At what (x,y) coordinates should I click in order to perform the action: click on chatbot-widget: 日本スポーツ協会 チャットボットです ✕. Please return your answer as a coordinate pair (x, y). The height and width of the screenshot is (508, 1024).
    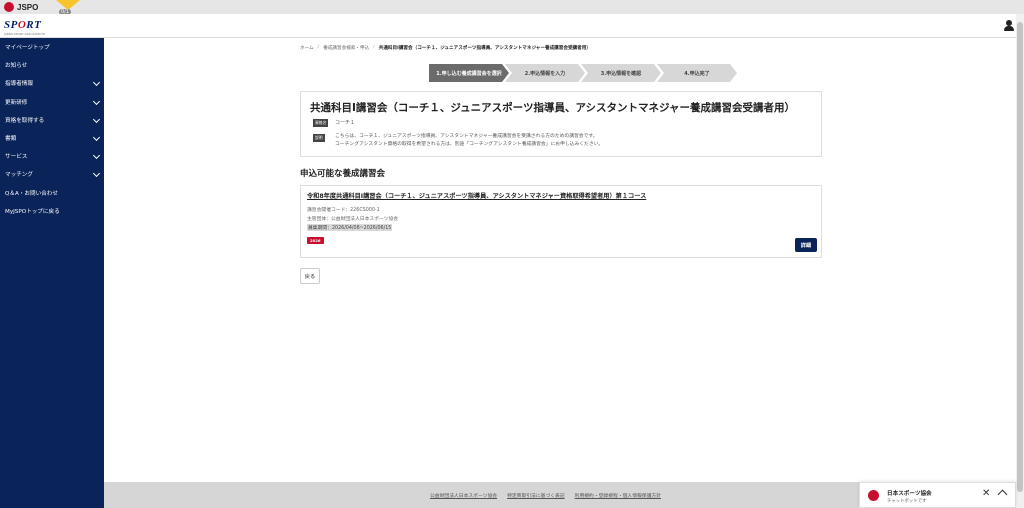
    Looking at the image, I should click on (937, 495).